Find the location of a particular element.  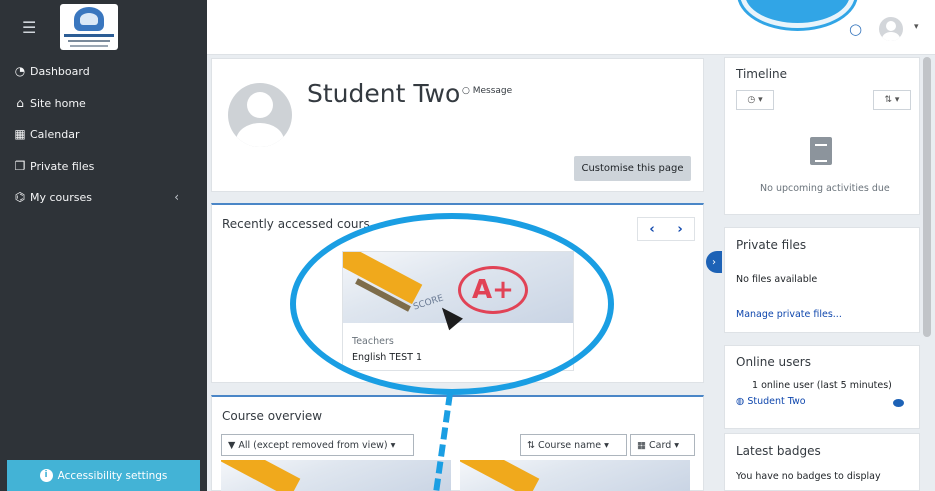

block-title: Timeline is located at coordinates (762, 74).